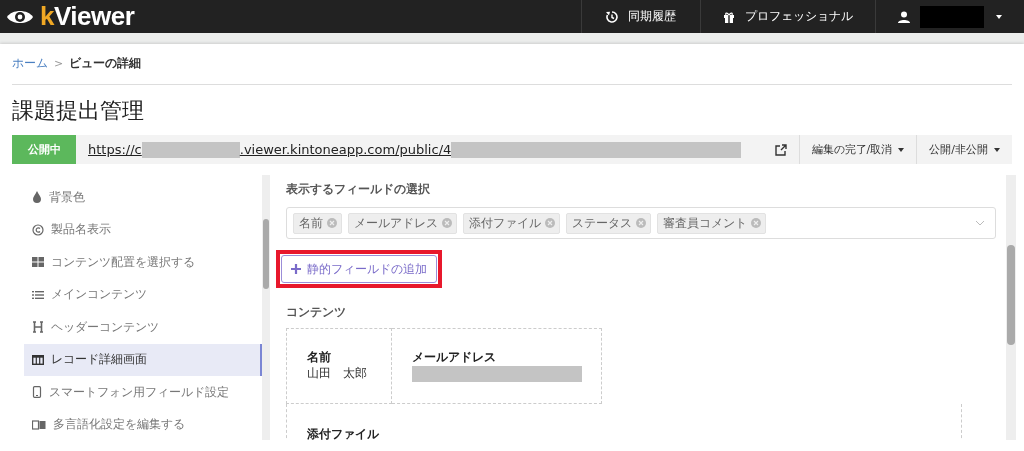 The image size is (1024, 451). I want to click on external-link-icon, so click(780, 149).